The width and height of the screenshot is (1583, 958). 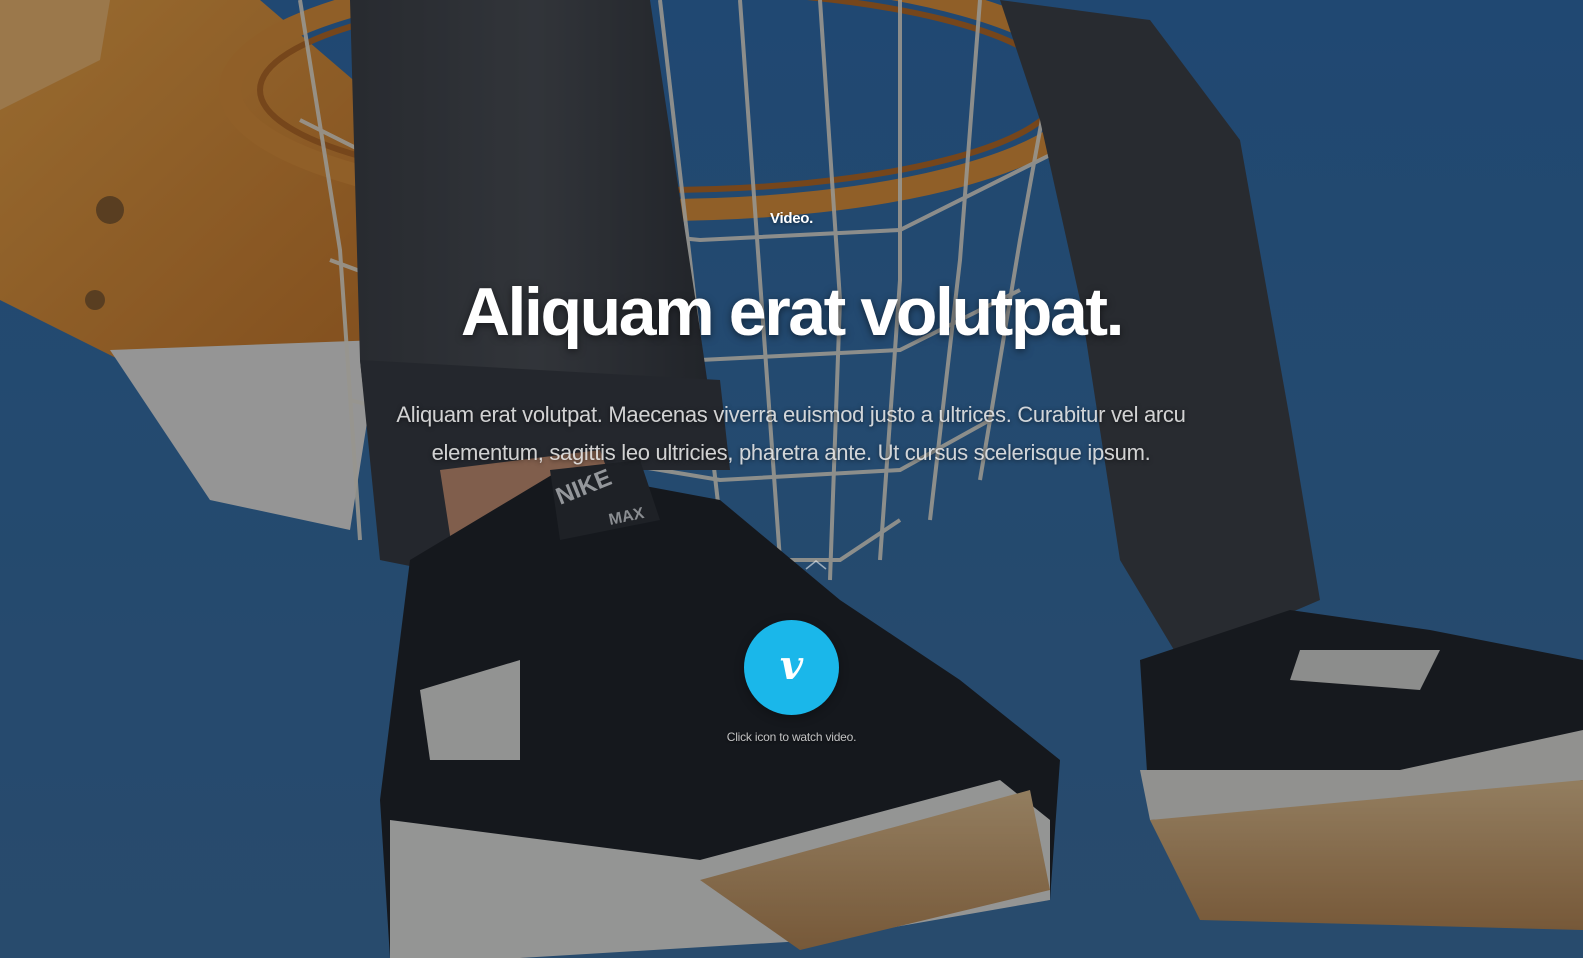 What do you see at coordinates (792, 312) in the screenshot?
I see `hero-headline: Aliquam erat volutpat.` at bounding box center [792, 312].